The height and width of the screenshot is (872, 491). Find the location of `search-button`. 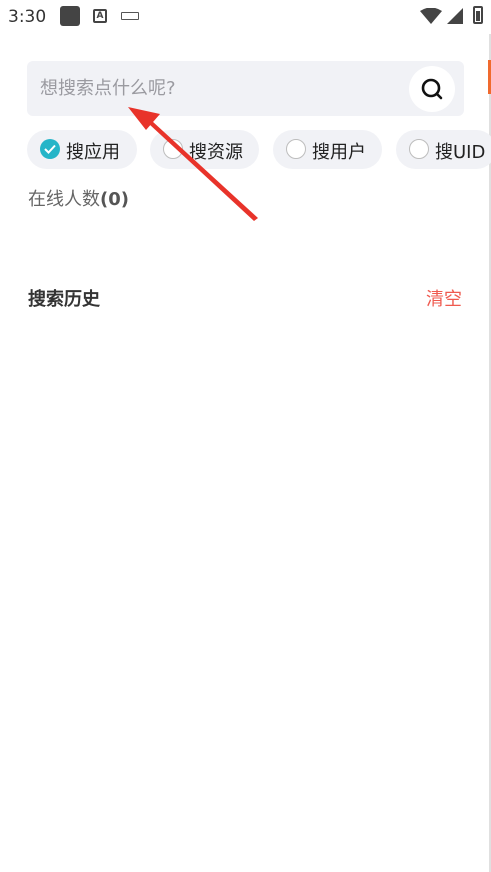

search-button is located at coordinates (432, 89).